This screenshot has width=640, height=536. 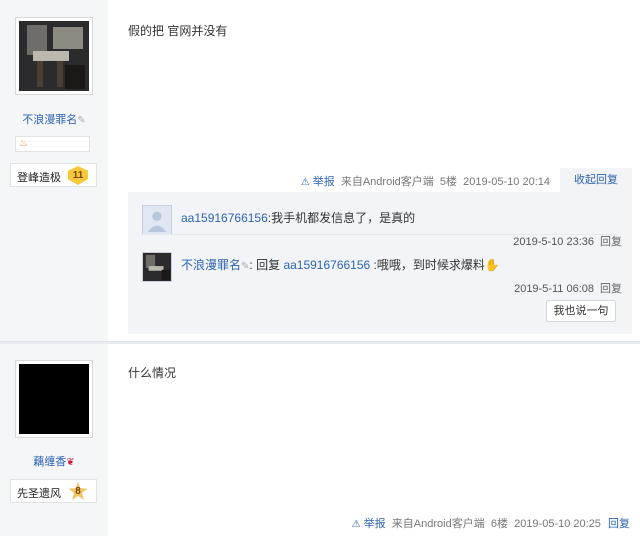 What do you see at coordinates (581, 311) in the screenshot?
I see `say-something-button: 我也说一句` at bounding box center [581, 311].